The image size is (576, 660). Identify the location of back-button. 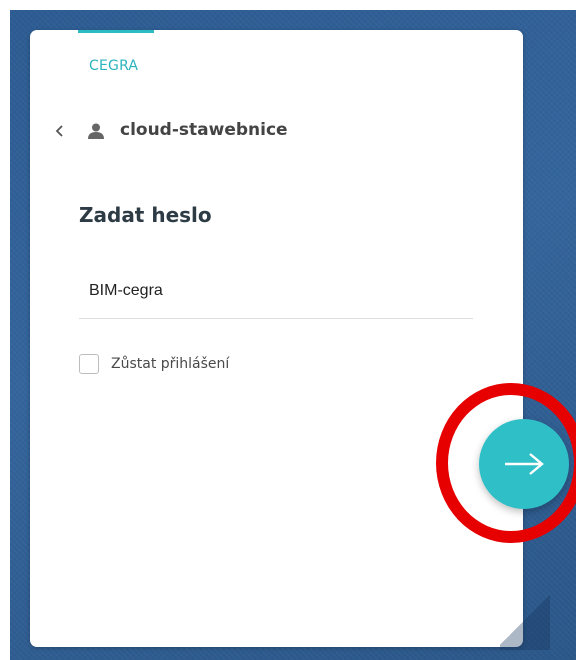
(60, 131).